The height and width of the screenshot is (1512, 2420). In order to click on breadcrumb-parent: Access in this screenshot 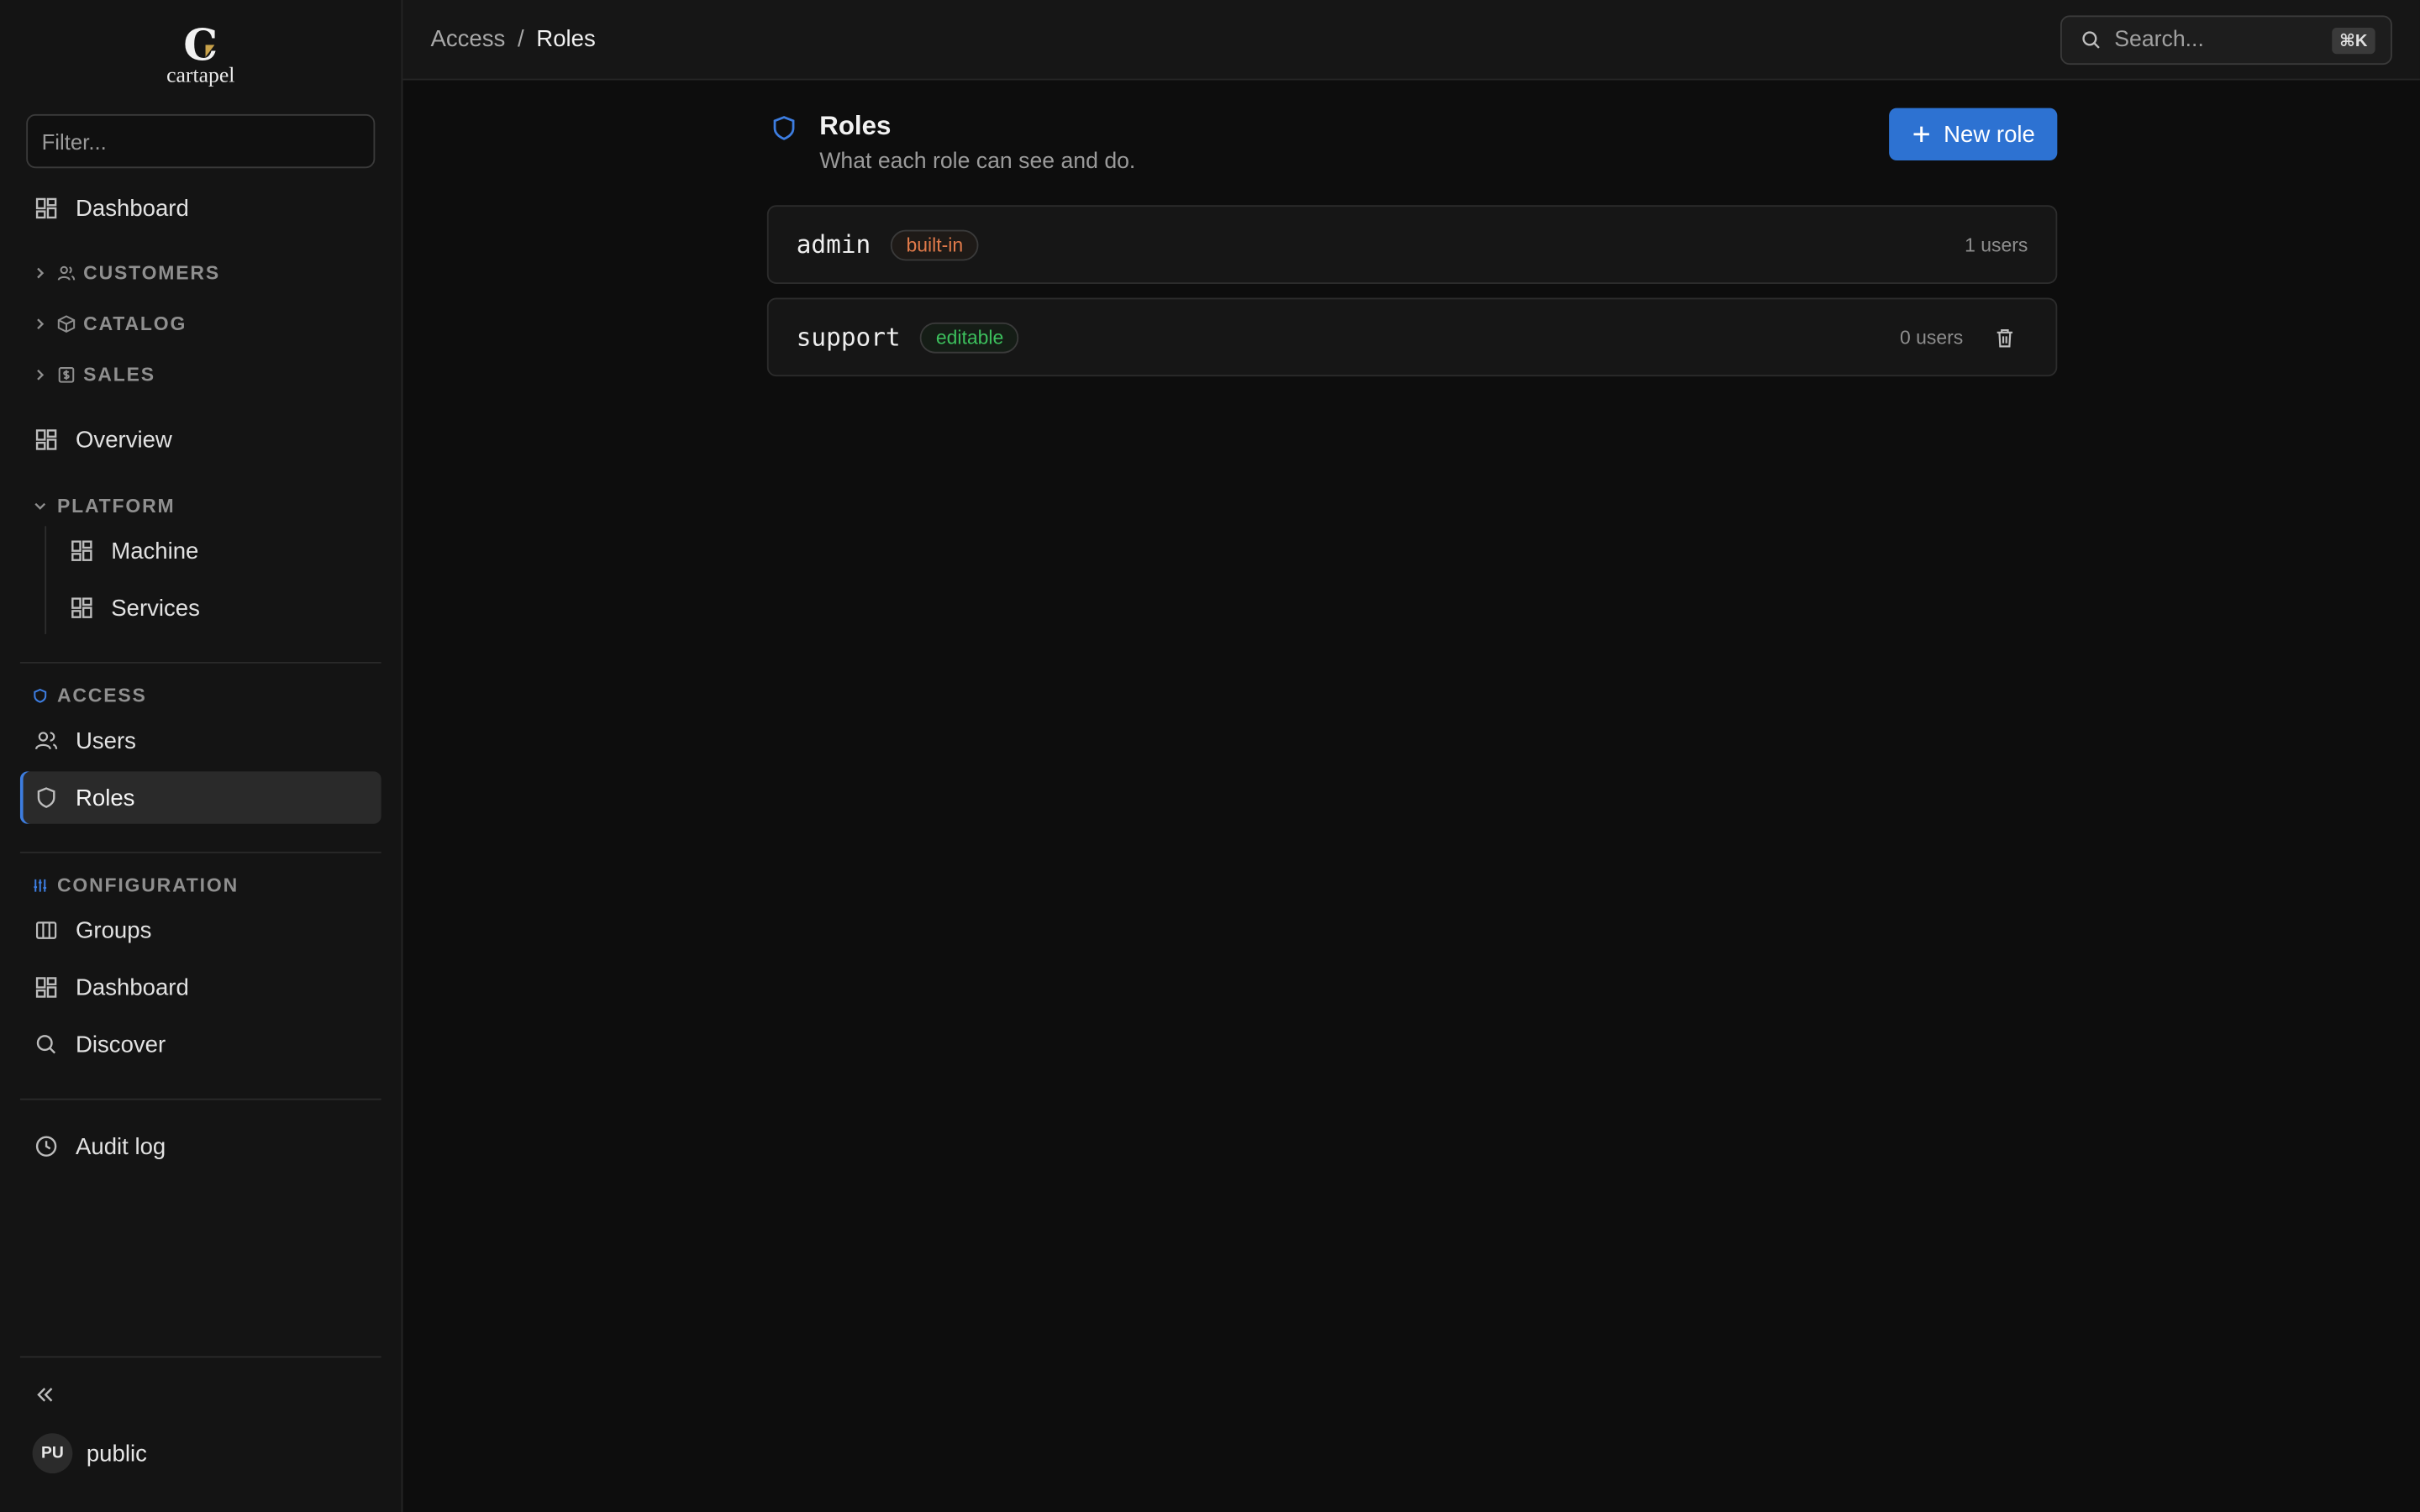, I will do `click(467, 39)`.